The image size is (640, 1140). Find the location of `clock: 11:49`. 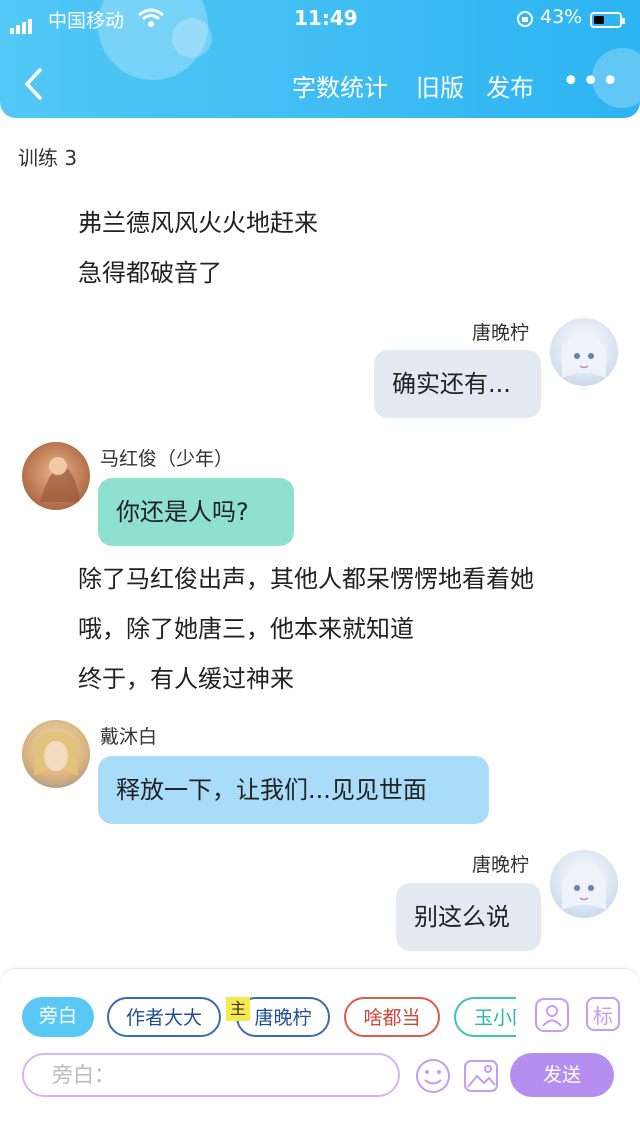

clock: 11:49 is located at coordinates (326, 18).